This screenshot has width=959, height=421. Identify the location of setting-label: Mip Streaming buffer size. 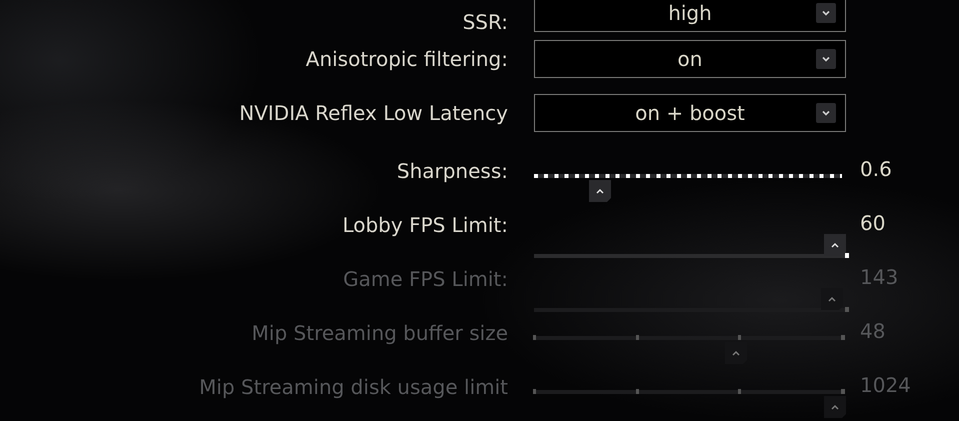
(379, 333).